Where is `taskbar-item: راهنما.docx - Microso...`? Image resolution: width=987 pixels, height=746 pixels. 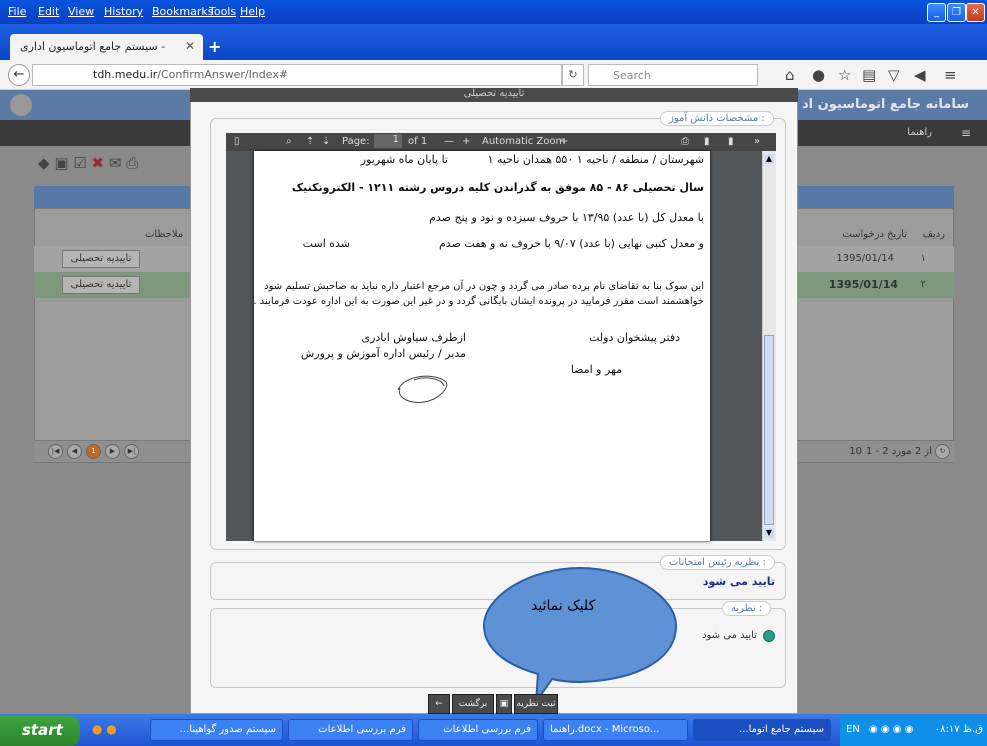 taskbar-item: راهنما.docx - Microso... is located at coordinates (615, 730).